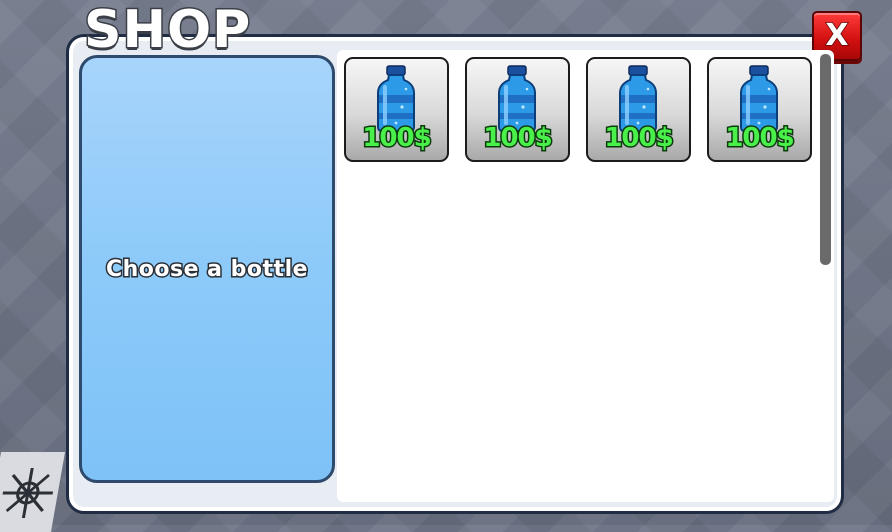 This screenshot has width=892, height=532. What do you see at coordinates (167, 30) in the screenshot?
I see `shop-title: SHOP` at bounding box center [167, 30].